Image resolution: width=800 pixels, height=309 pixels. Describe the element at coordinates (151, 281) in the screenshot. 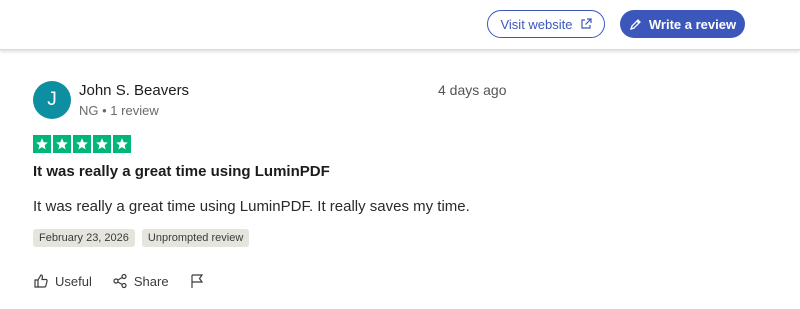

I see `share-label: Share` at that location.